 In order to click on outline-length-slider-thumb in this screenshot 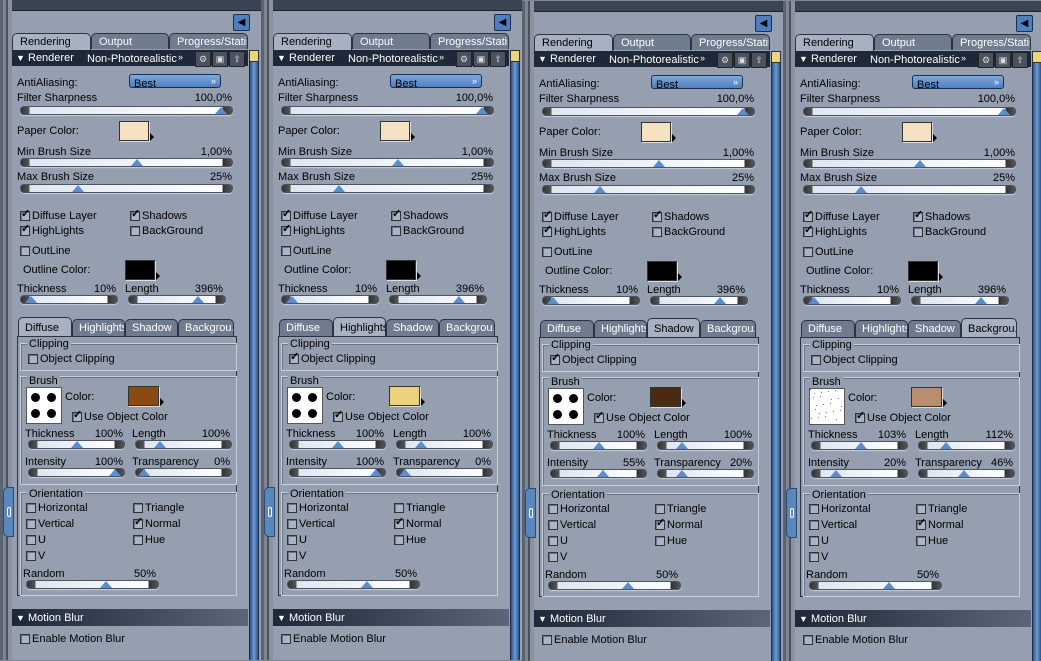, I will do `click(720, 300)`.